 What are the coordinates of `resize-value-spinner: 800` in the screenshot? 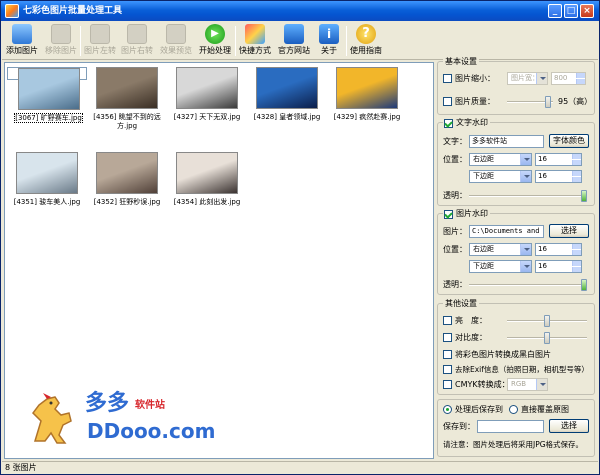 It's located at (568, 78).